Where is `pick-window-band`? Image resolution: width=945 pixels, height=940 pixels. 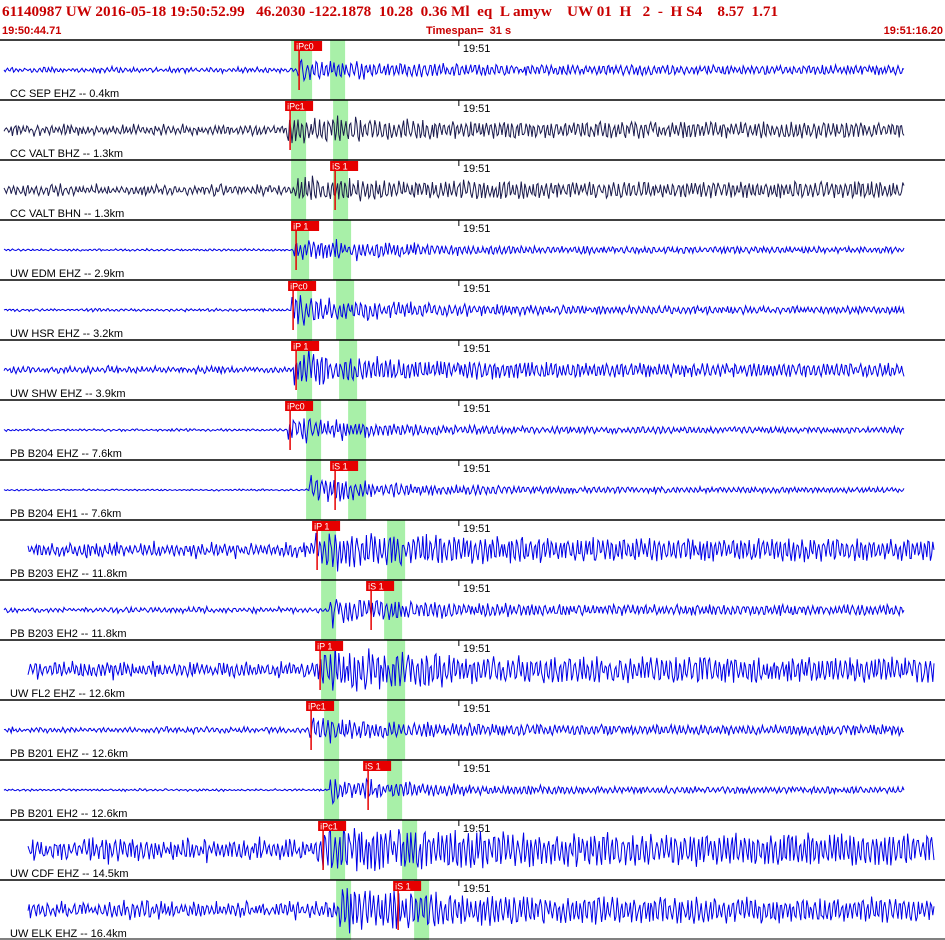 pick-window-band is located at coordinates (357, 430).